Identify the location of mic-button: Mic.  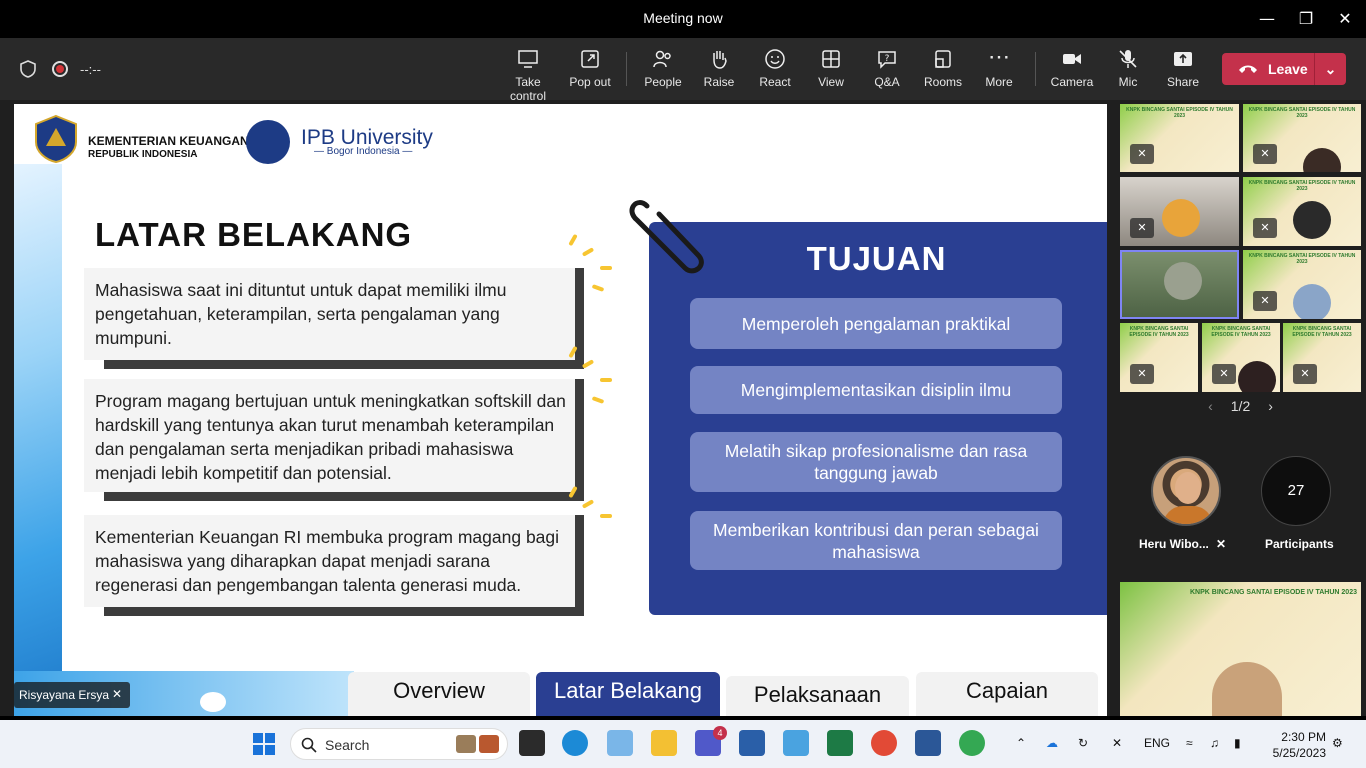
(1128, 68).